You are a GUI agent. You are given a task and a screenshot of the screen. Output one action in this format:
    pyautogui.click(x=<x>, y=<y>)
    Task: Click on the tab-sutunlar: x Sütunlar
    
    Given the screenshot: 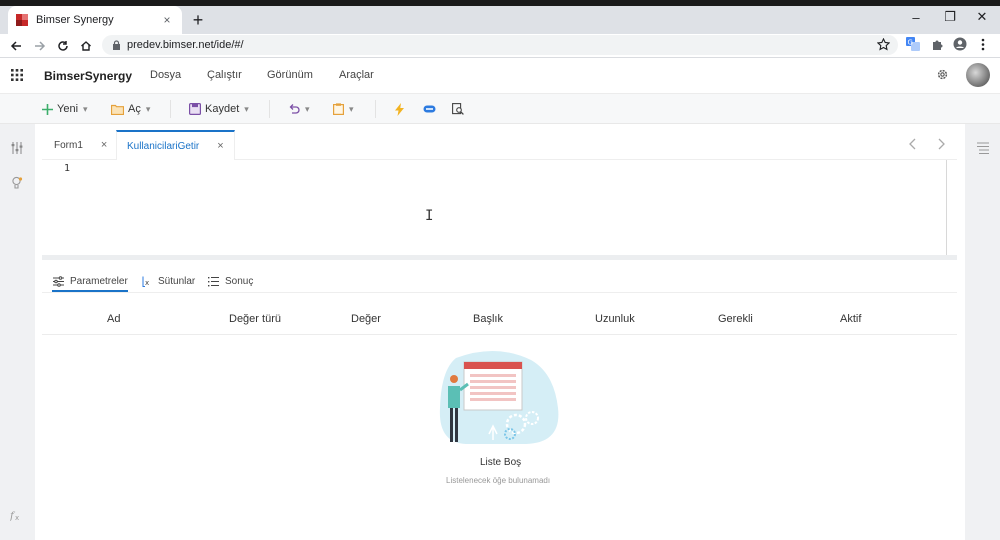 What is the action you would take?
    pyautogui.click(x=168, y=281)
    